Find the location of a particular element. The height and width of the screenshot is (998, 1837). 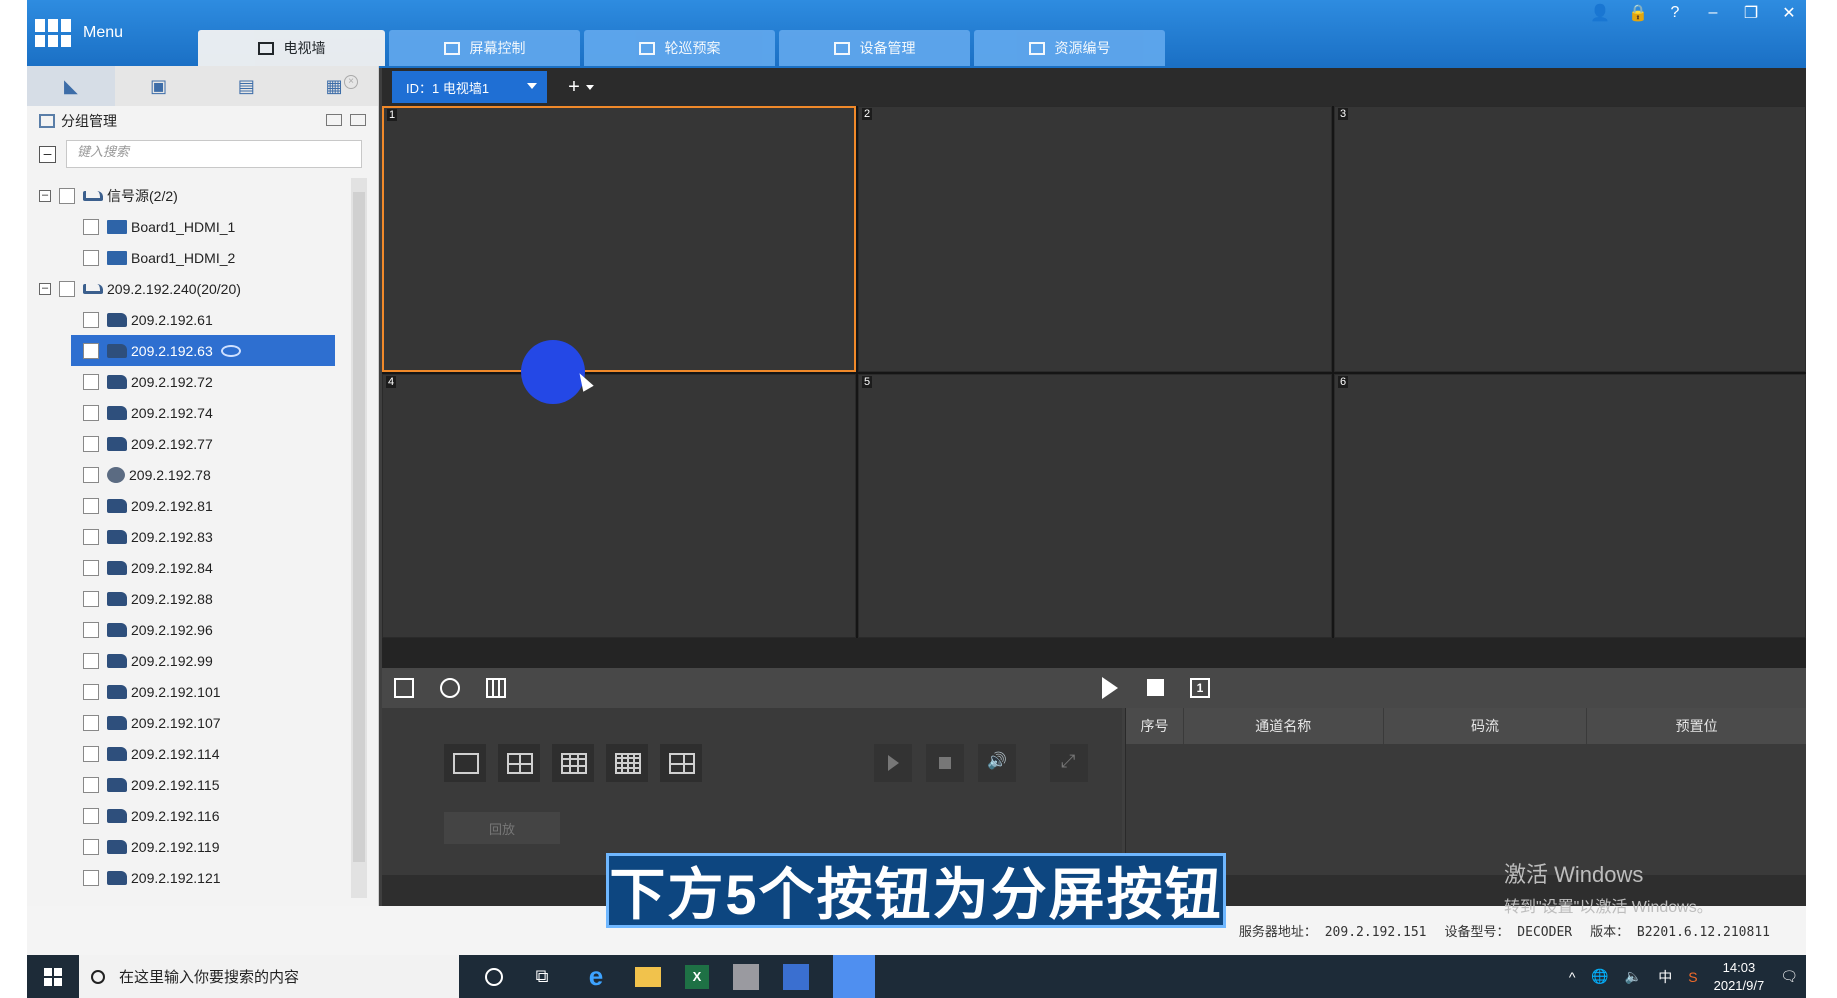

tree-device-node: 209.2.192.99 is located at coordinates (194, 660).